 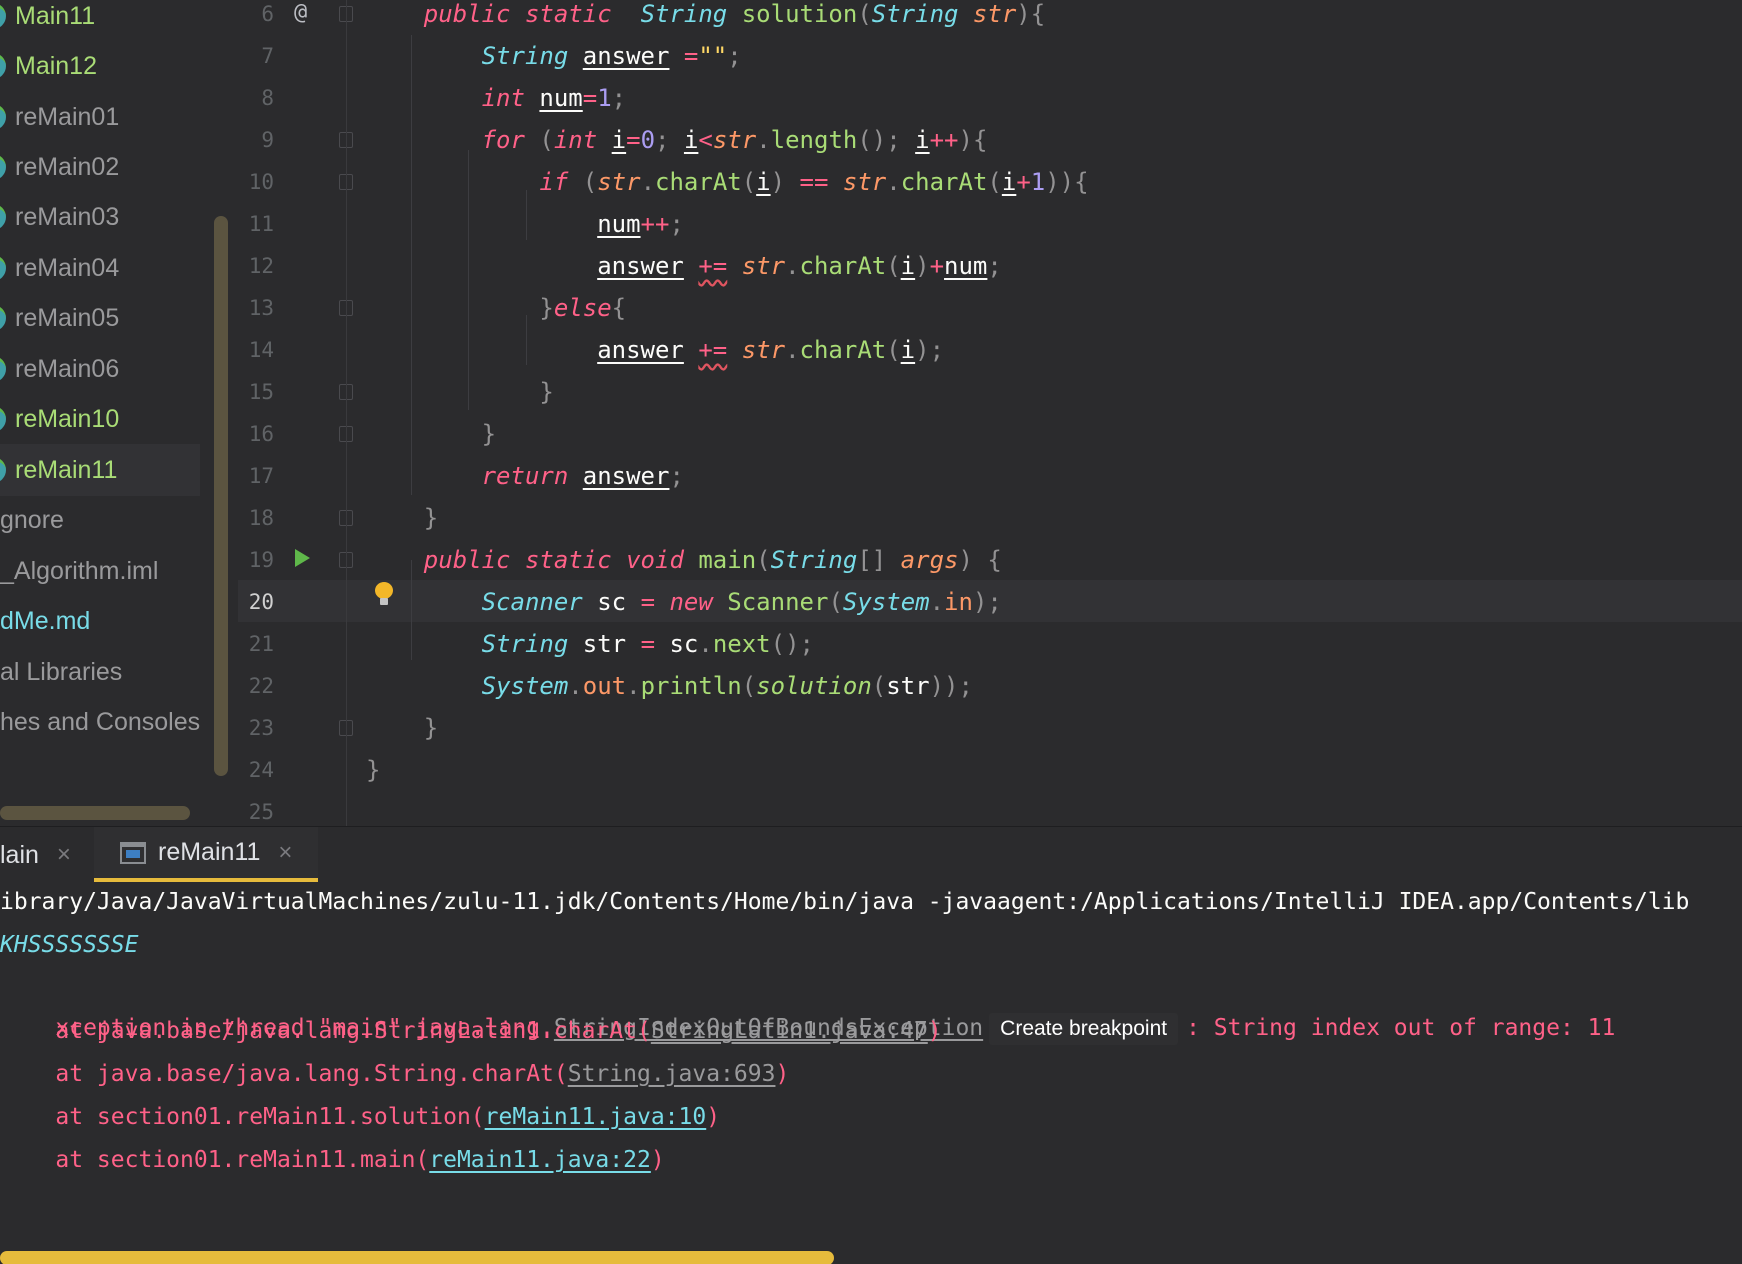 I want to click on tab-label: lain, so click(x=19, y=854).